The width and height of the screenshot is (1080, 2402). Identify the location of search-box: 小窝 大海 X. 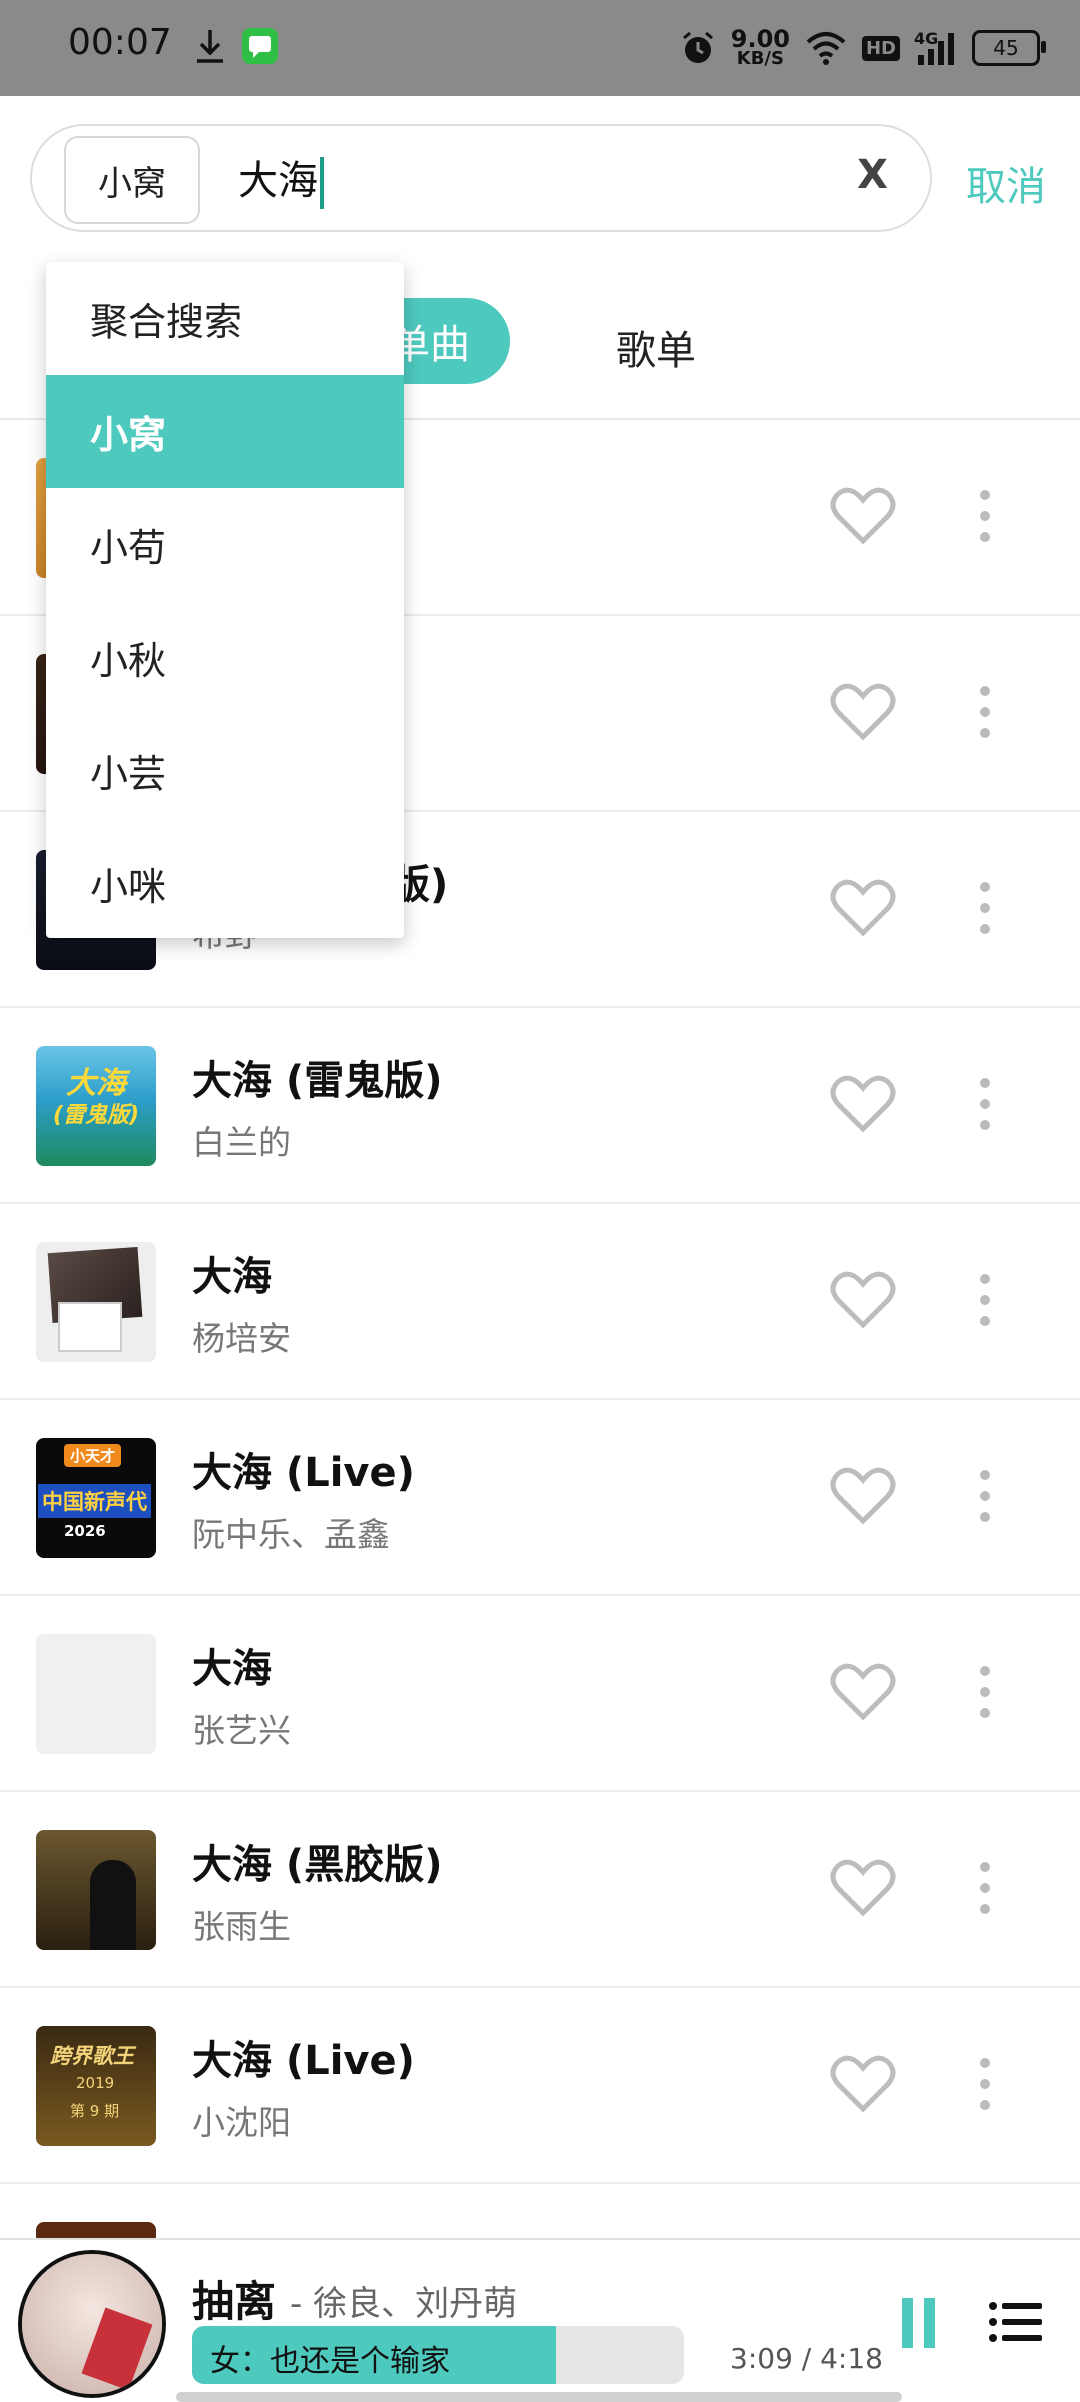
(481, 178).